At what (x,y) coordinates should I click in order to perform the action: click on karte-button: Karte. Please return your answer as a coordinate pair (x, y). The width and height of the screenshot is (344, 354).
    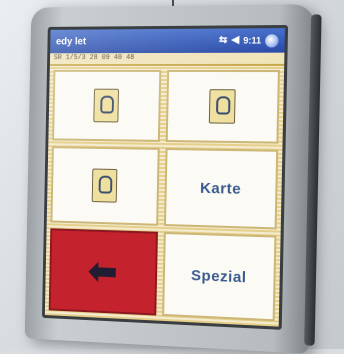
    Looking at the image, I should click on (221, 188).